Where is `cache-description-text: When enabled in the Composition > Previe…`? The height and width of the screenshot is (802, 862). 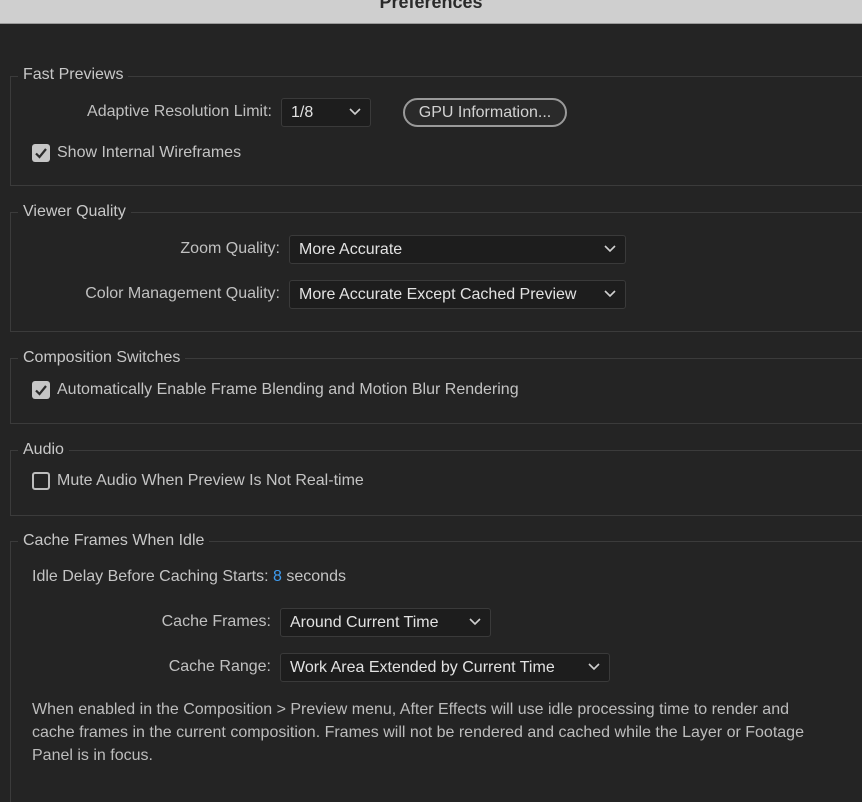
cache-description-text: When enabled in the Composition > Previe… is located at coordinates (418, 732).